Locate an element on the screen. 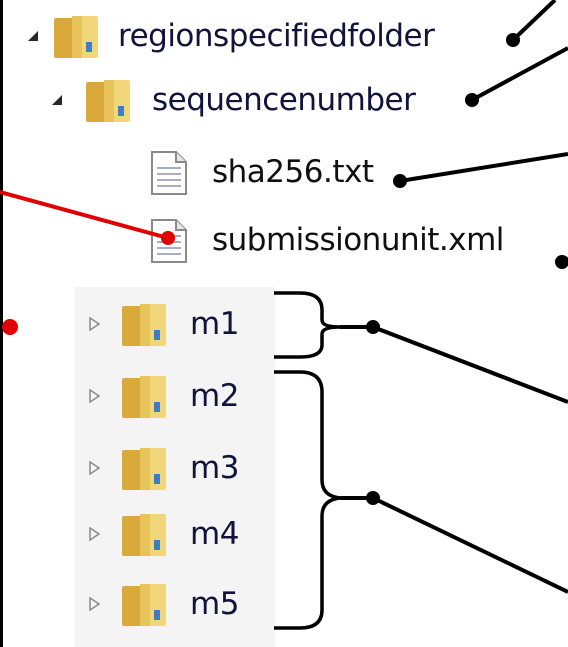 This screenshot has height=647, width=568. tree-label: regionspecifiedfolder is located at coordinates (276, 36).